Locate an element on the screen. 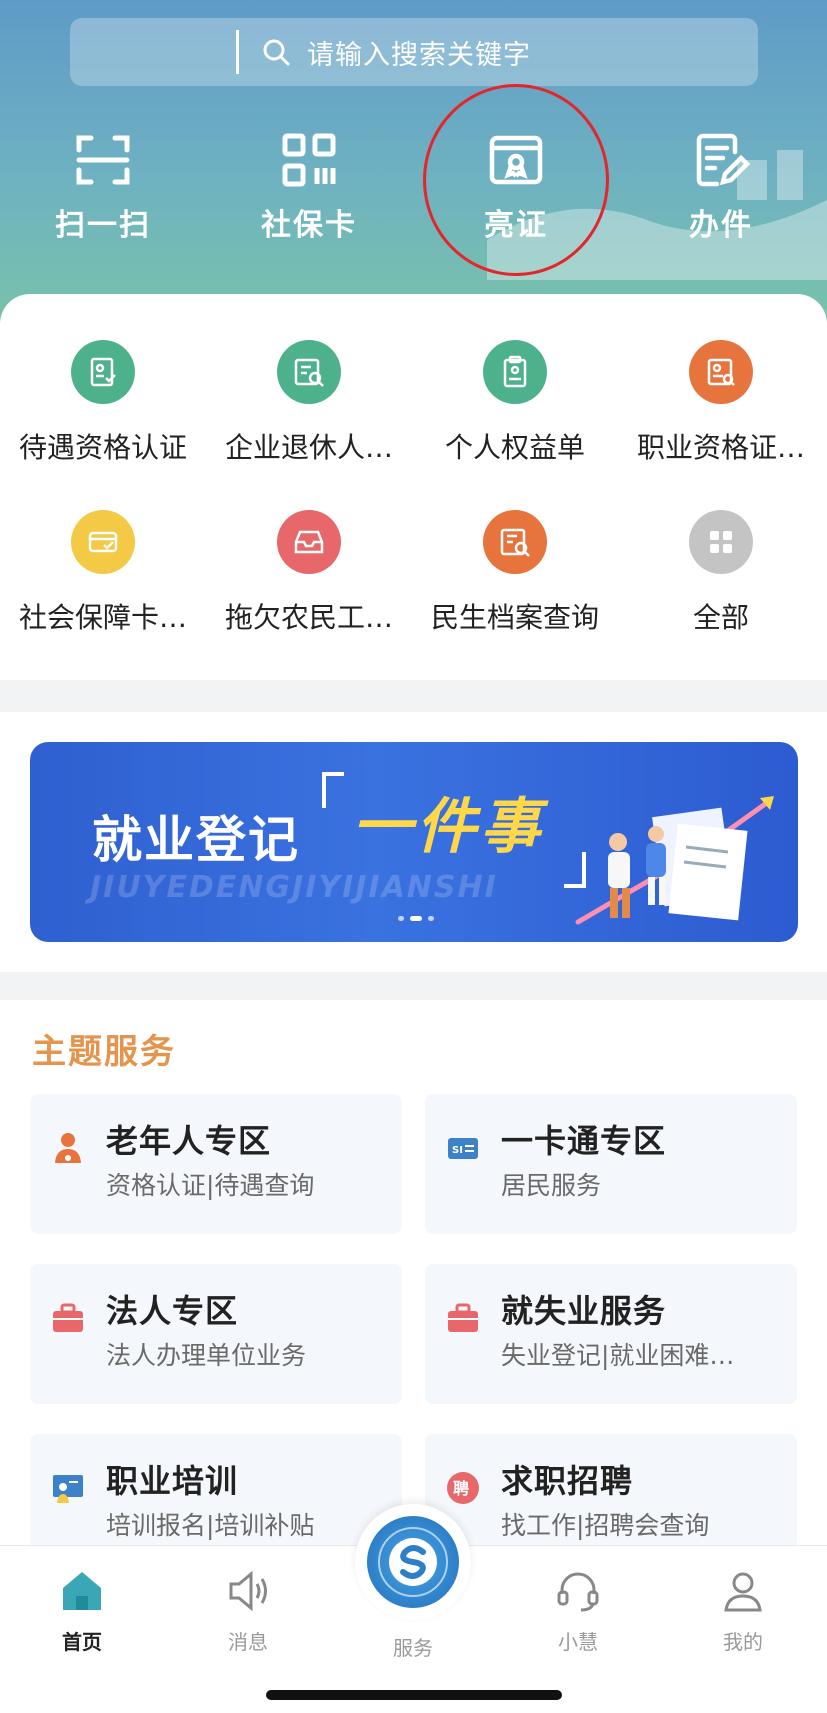 This screenshot has width=827, height=1713. theme-card-subtitle: 资格认证|待遇查询 is located at coordinates (210, 1185).